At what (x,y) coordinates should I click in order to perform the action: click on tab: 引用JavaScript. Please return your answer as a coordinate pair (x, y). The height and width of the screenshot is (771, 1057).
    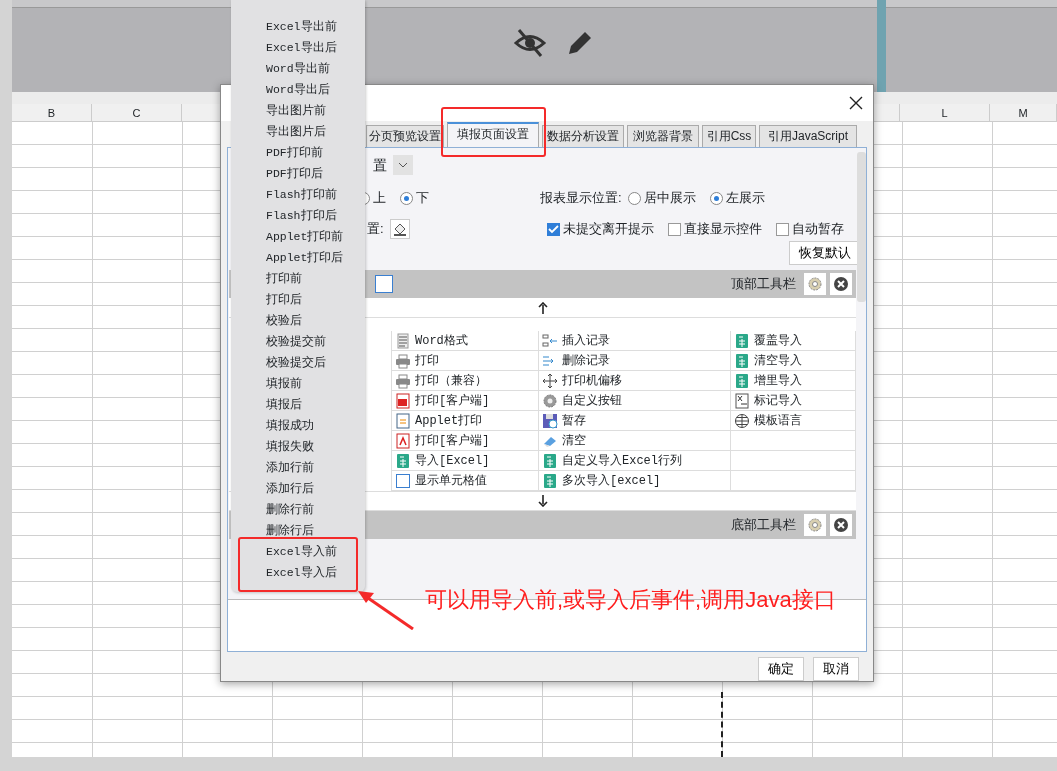
    Looking at the image, I should click on (808, 136).